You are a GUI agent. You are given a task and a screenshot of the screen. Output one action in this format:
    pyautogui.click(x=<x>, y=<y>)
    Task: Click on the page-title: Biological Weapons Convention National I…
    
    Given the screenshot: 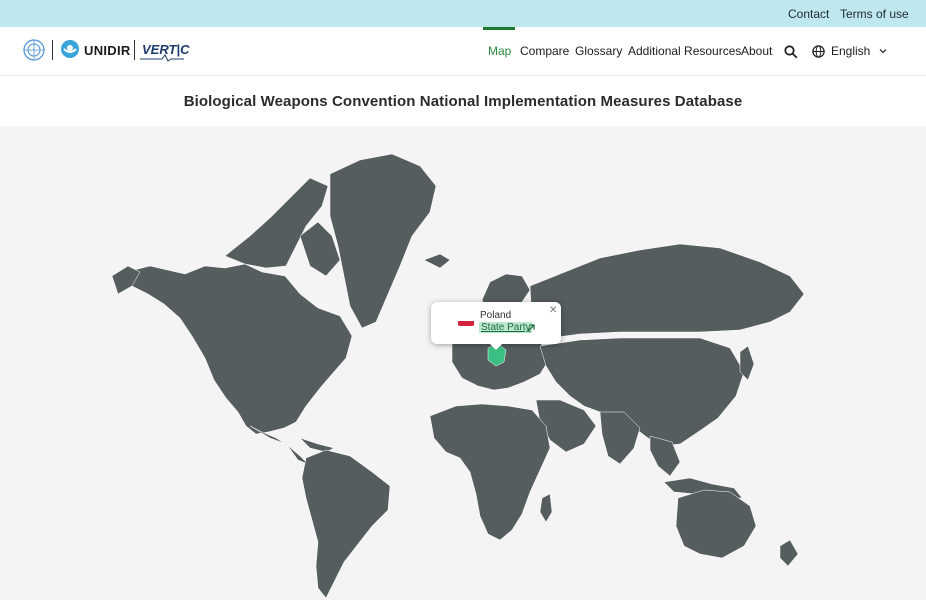 What is the action you would take?
    pyautogui.click(x=463, y=101)
    